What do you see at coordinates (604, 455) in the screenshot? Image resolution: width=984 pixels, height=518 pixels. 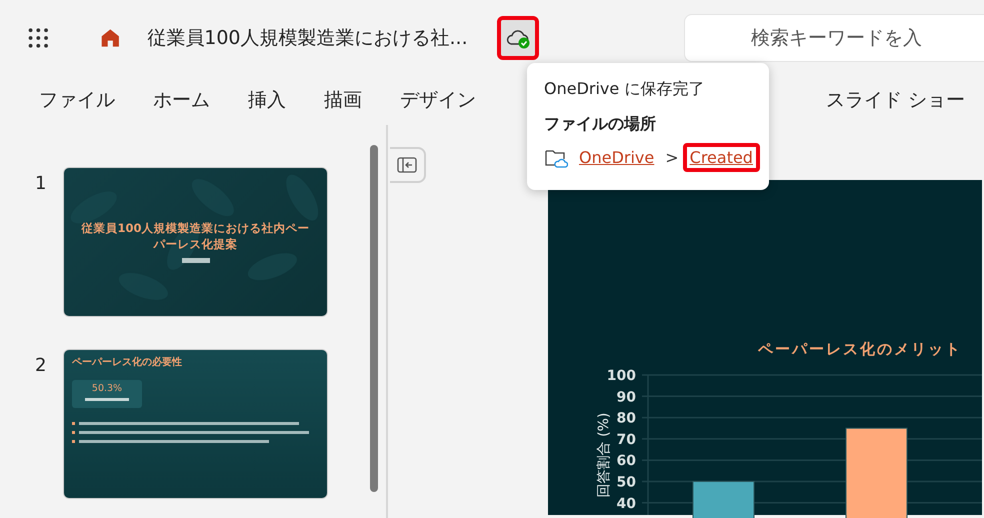 I see `axis-title: 回答割合 (%)` at bounding box center [604, 455].